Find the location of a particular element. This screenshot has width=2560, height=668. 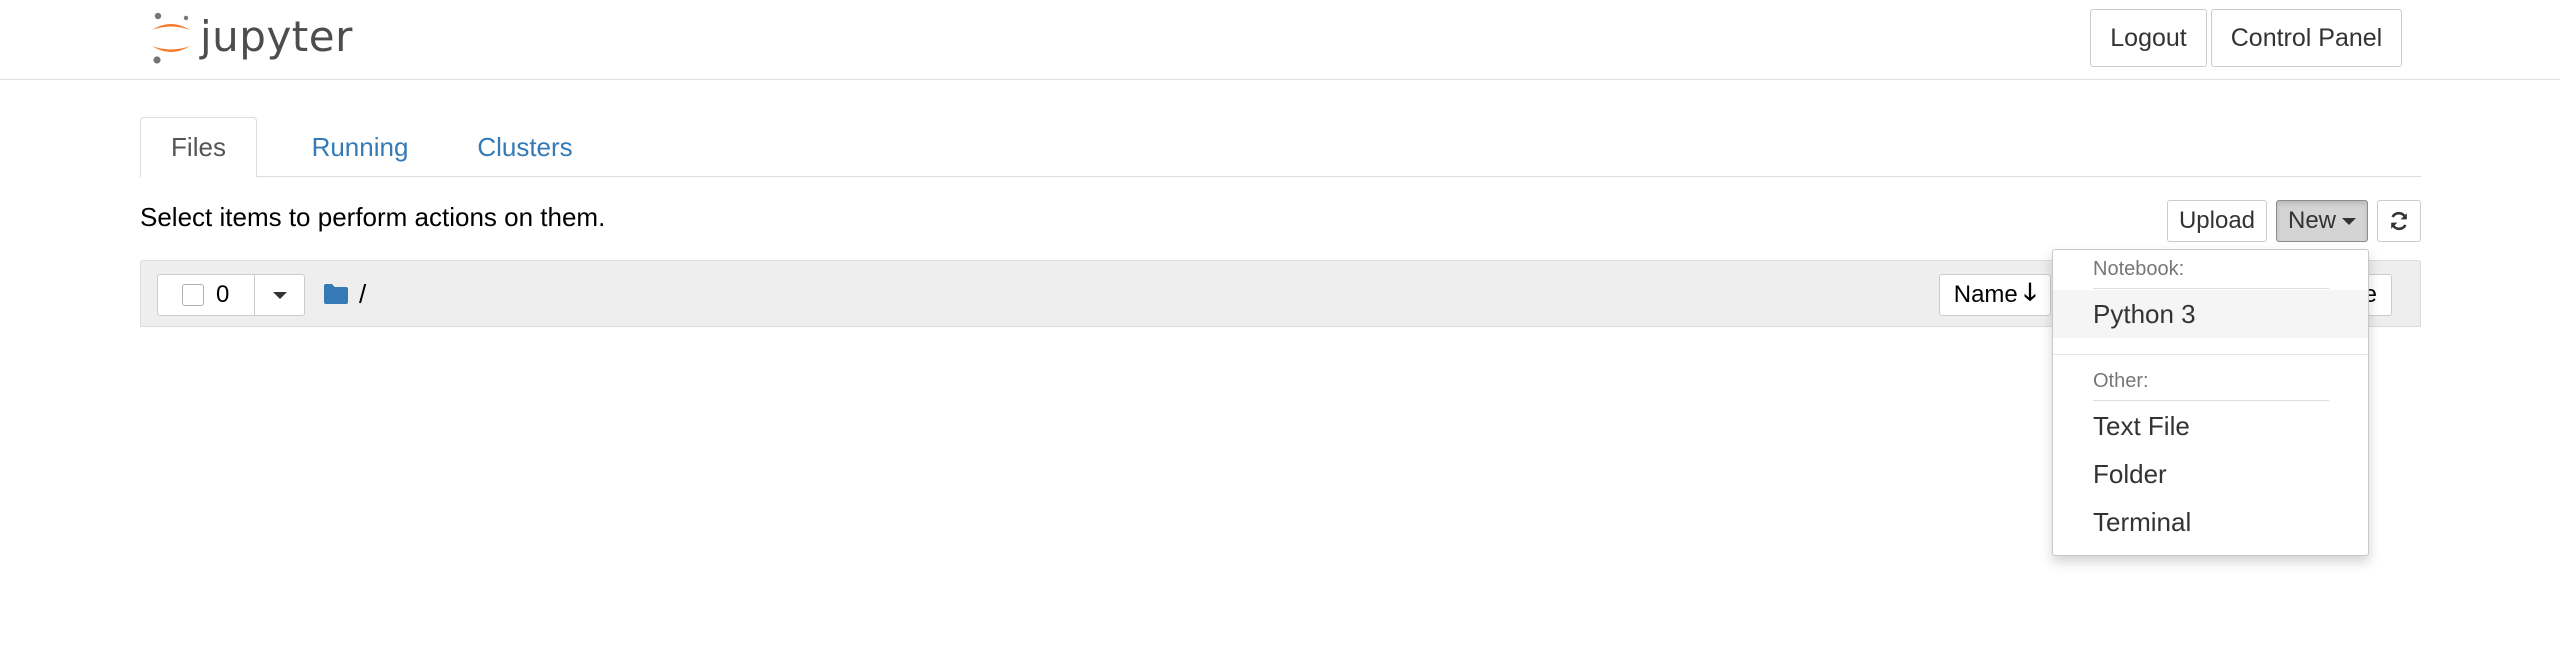

select-all-checkbox is located at coordinates (193, 295).